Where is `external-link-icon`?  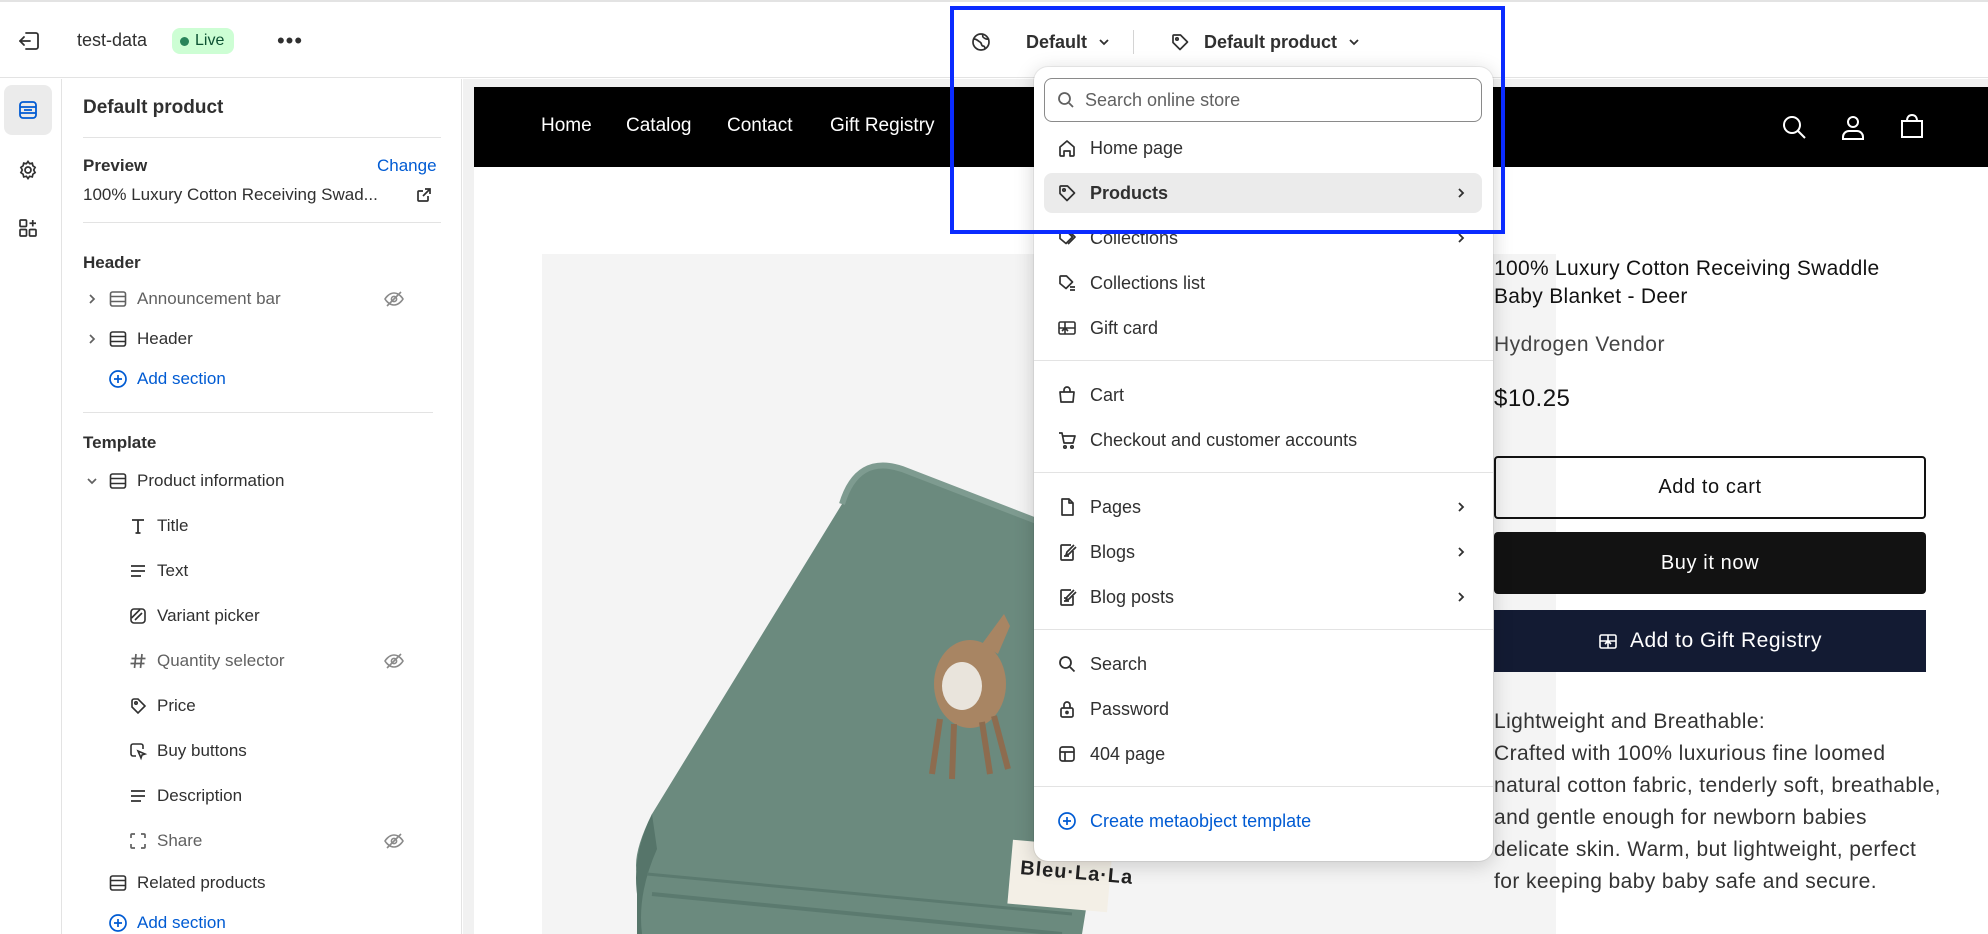
external-link-icon is located at coordinates (424, 195).